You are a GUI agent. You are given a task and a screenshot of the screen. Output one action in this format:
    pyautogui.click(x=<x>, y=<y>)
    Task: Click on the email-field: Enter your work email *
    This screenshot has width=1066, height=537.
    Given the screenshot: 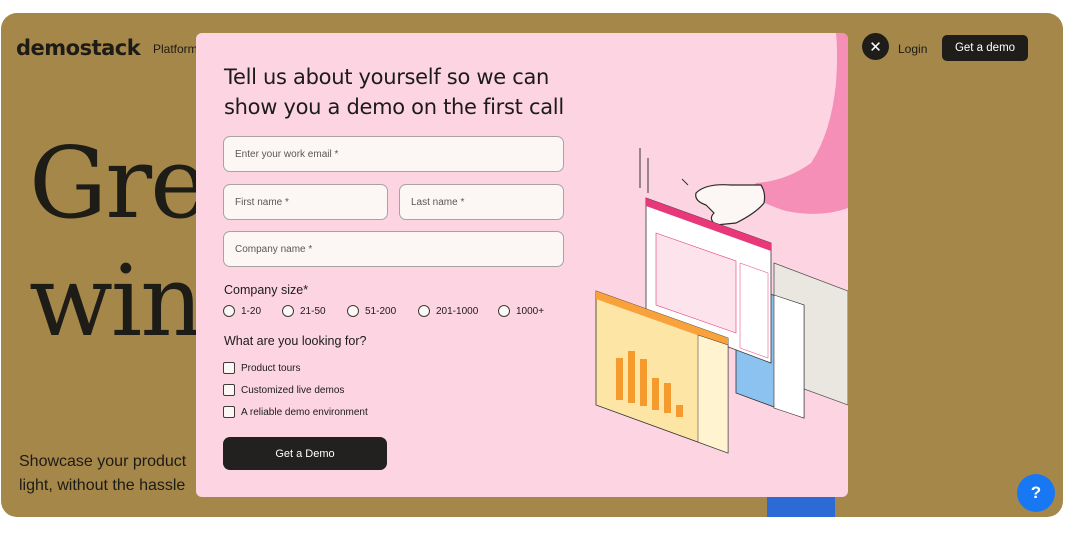 What is the action you would take?
    pyautogui.click(x=393, y=154)
    